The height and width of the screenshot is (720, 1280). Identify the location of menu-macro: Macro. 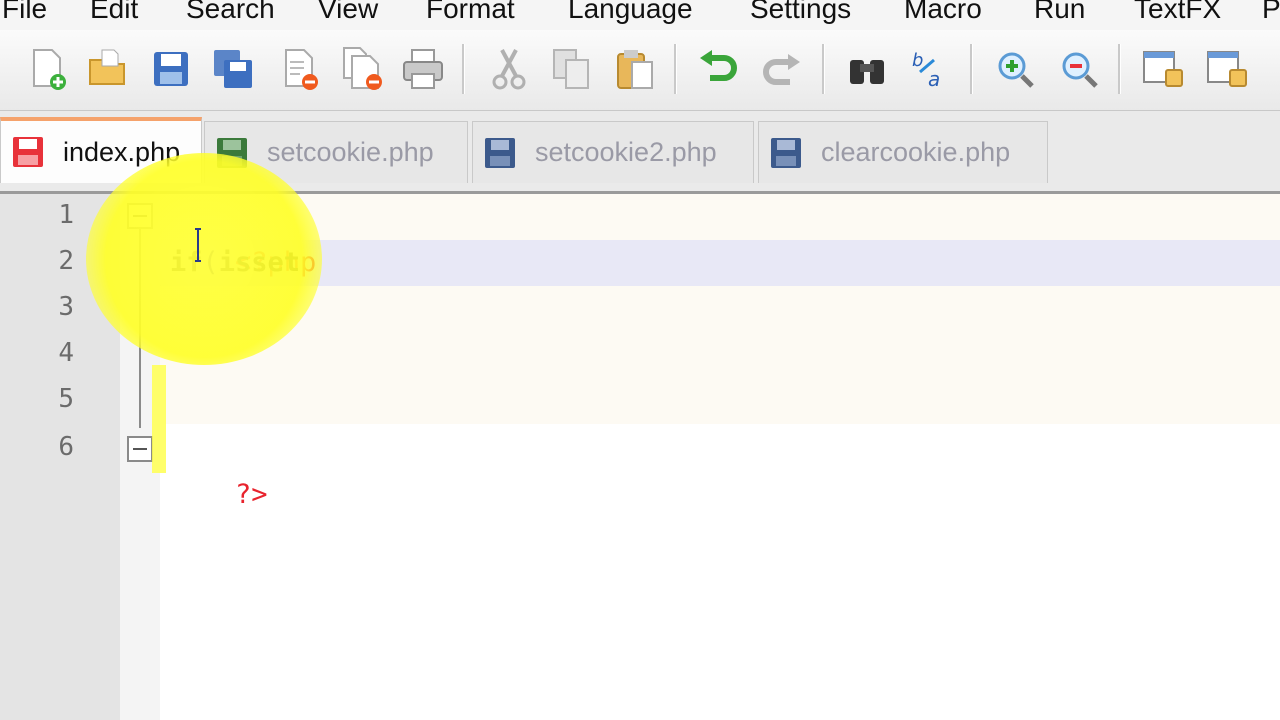
(943, 13).